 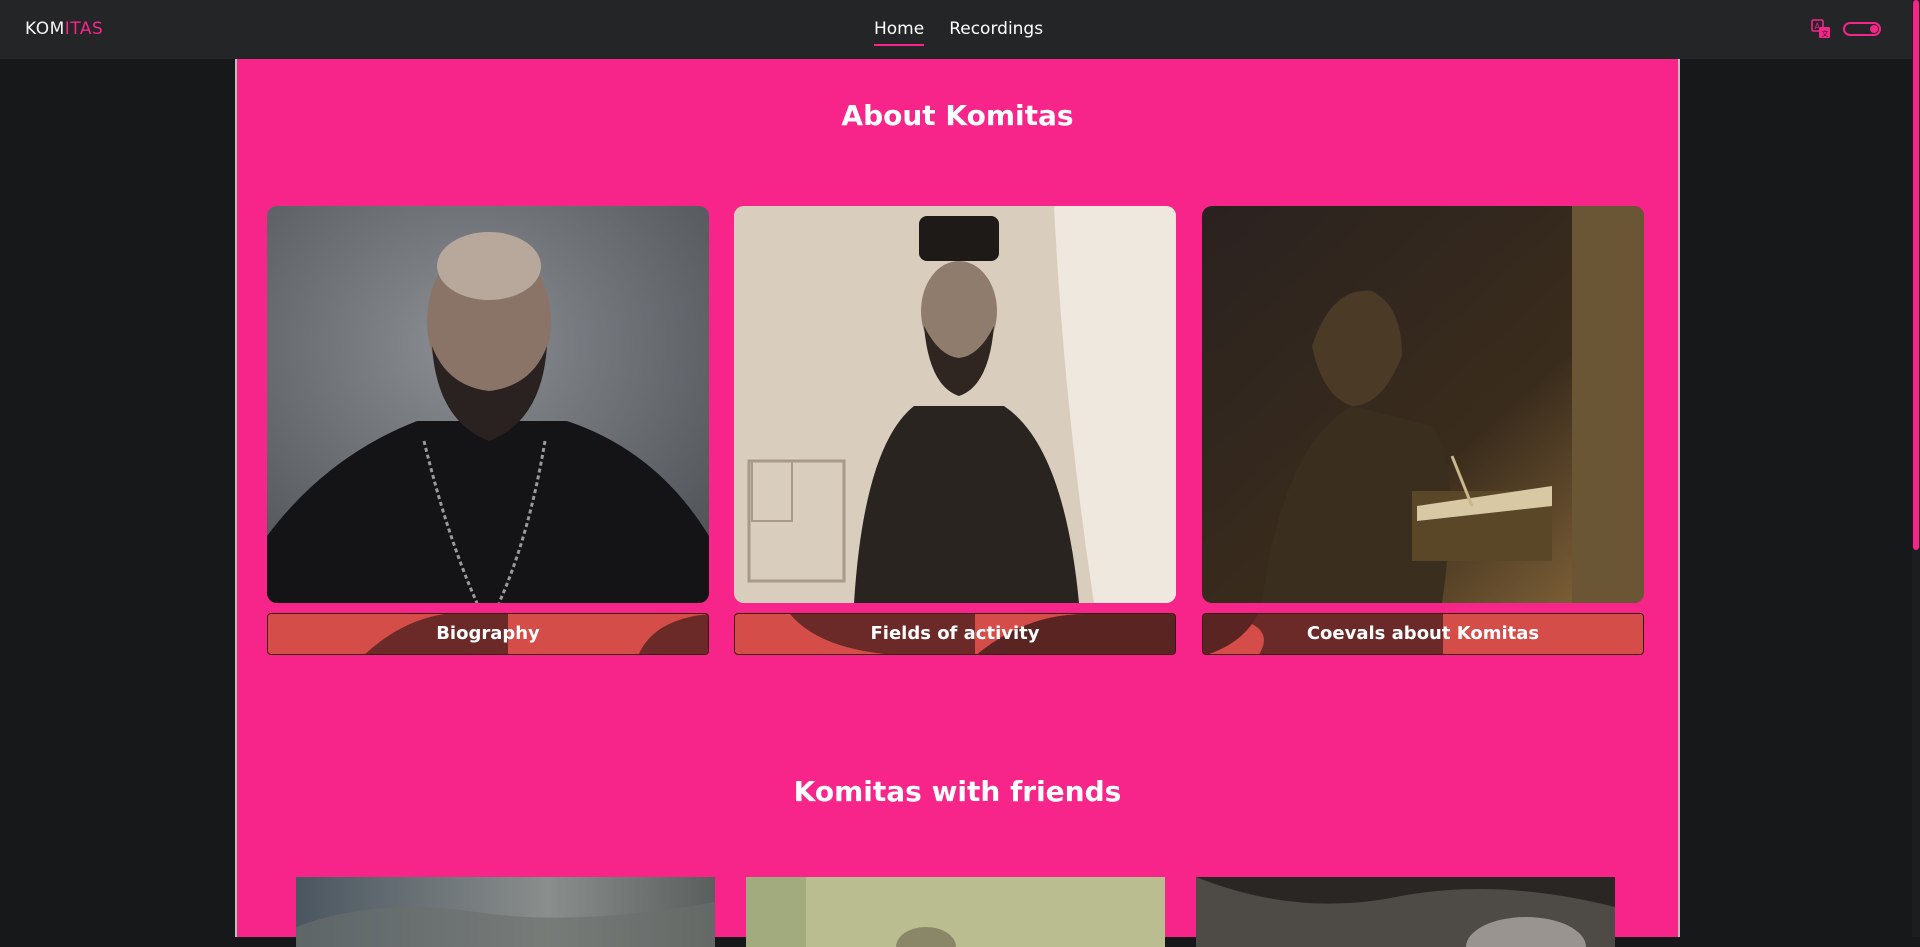 What do you see at coordinates (1825, 33) in the screenshot?
I see `svg-text: 文` at bounding box center [1825, 33].